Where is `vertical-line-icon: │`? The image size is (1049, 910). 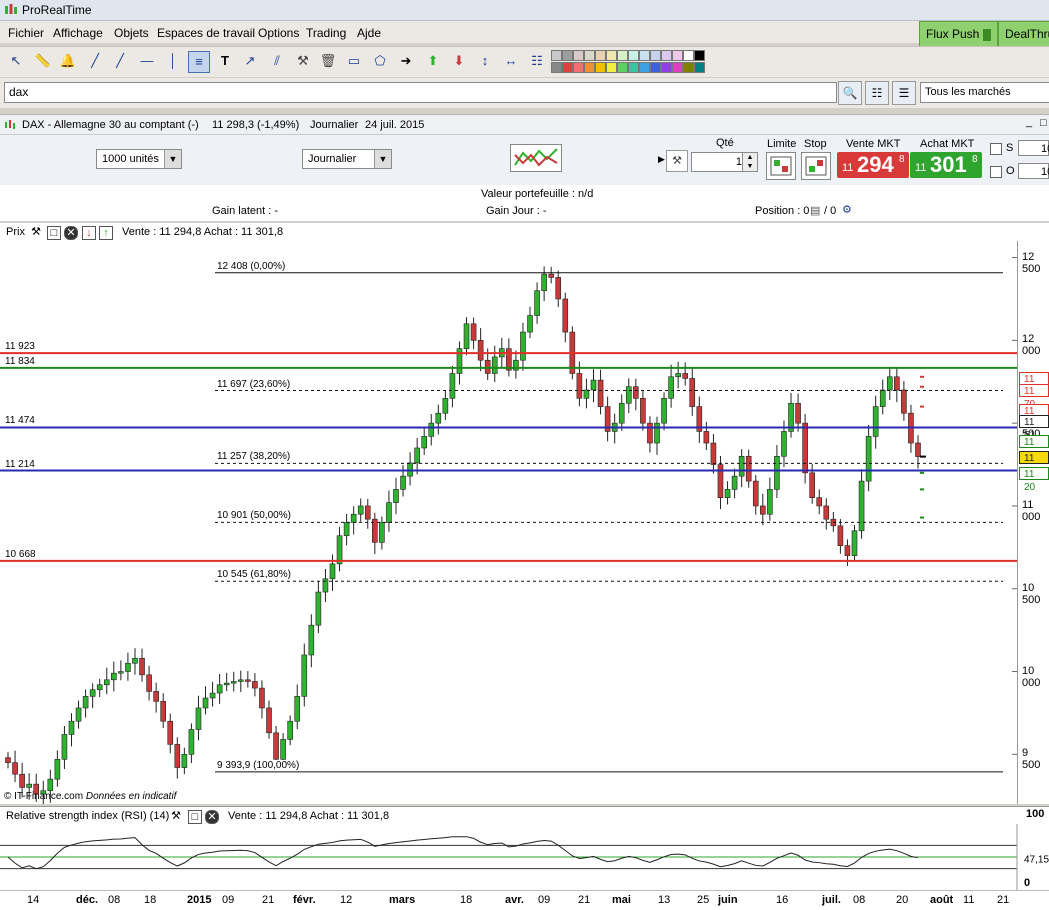 vertical-line-icon: │ is located at coordinates (173, 61).